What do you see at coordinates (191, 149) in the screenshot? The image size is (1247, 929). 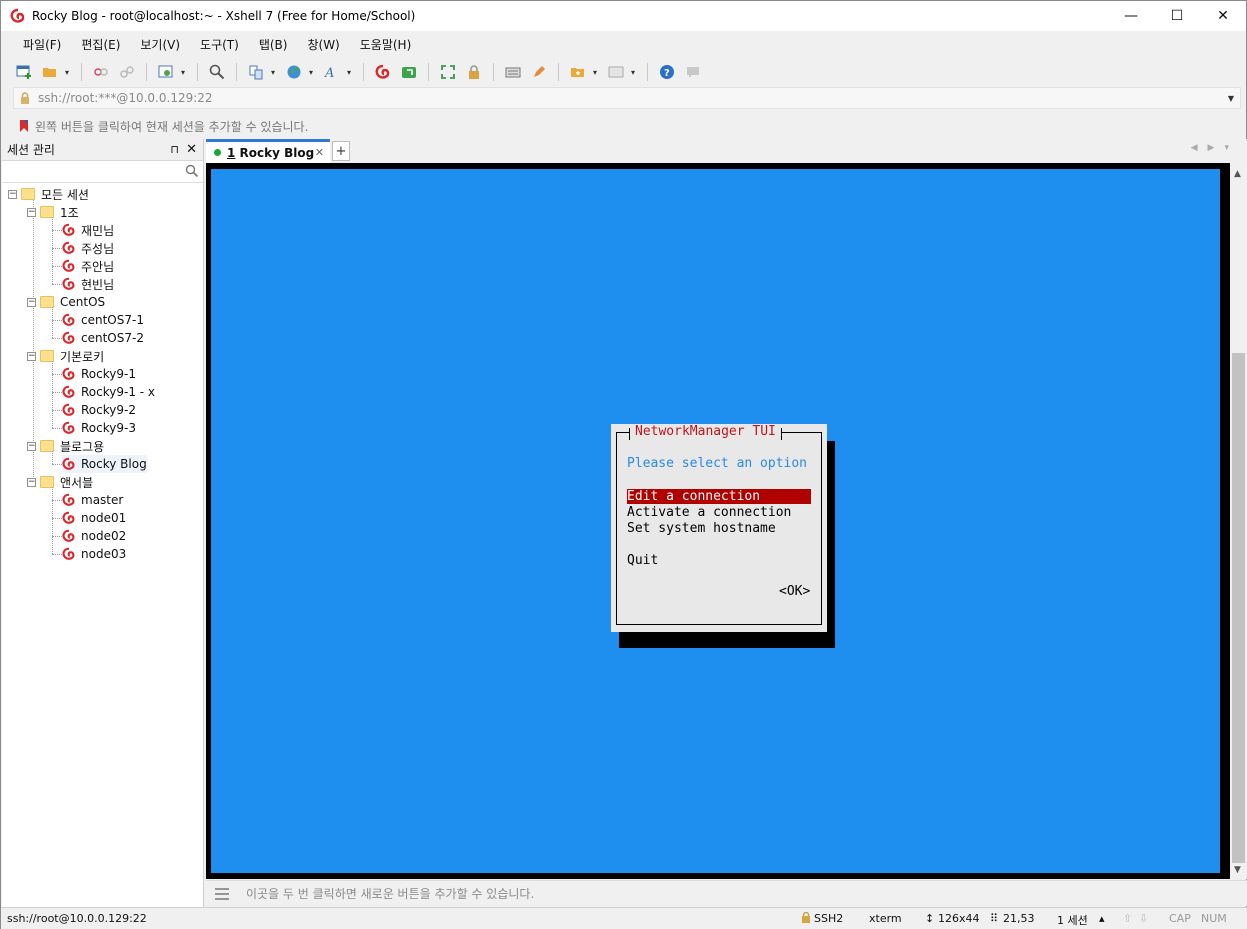 I see `close-icon: ✕` at bounding box center [191, 149].